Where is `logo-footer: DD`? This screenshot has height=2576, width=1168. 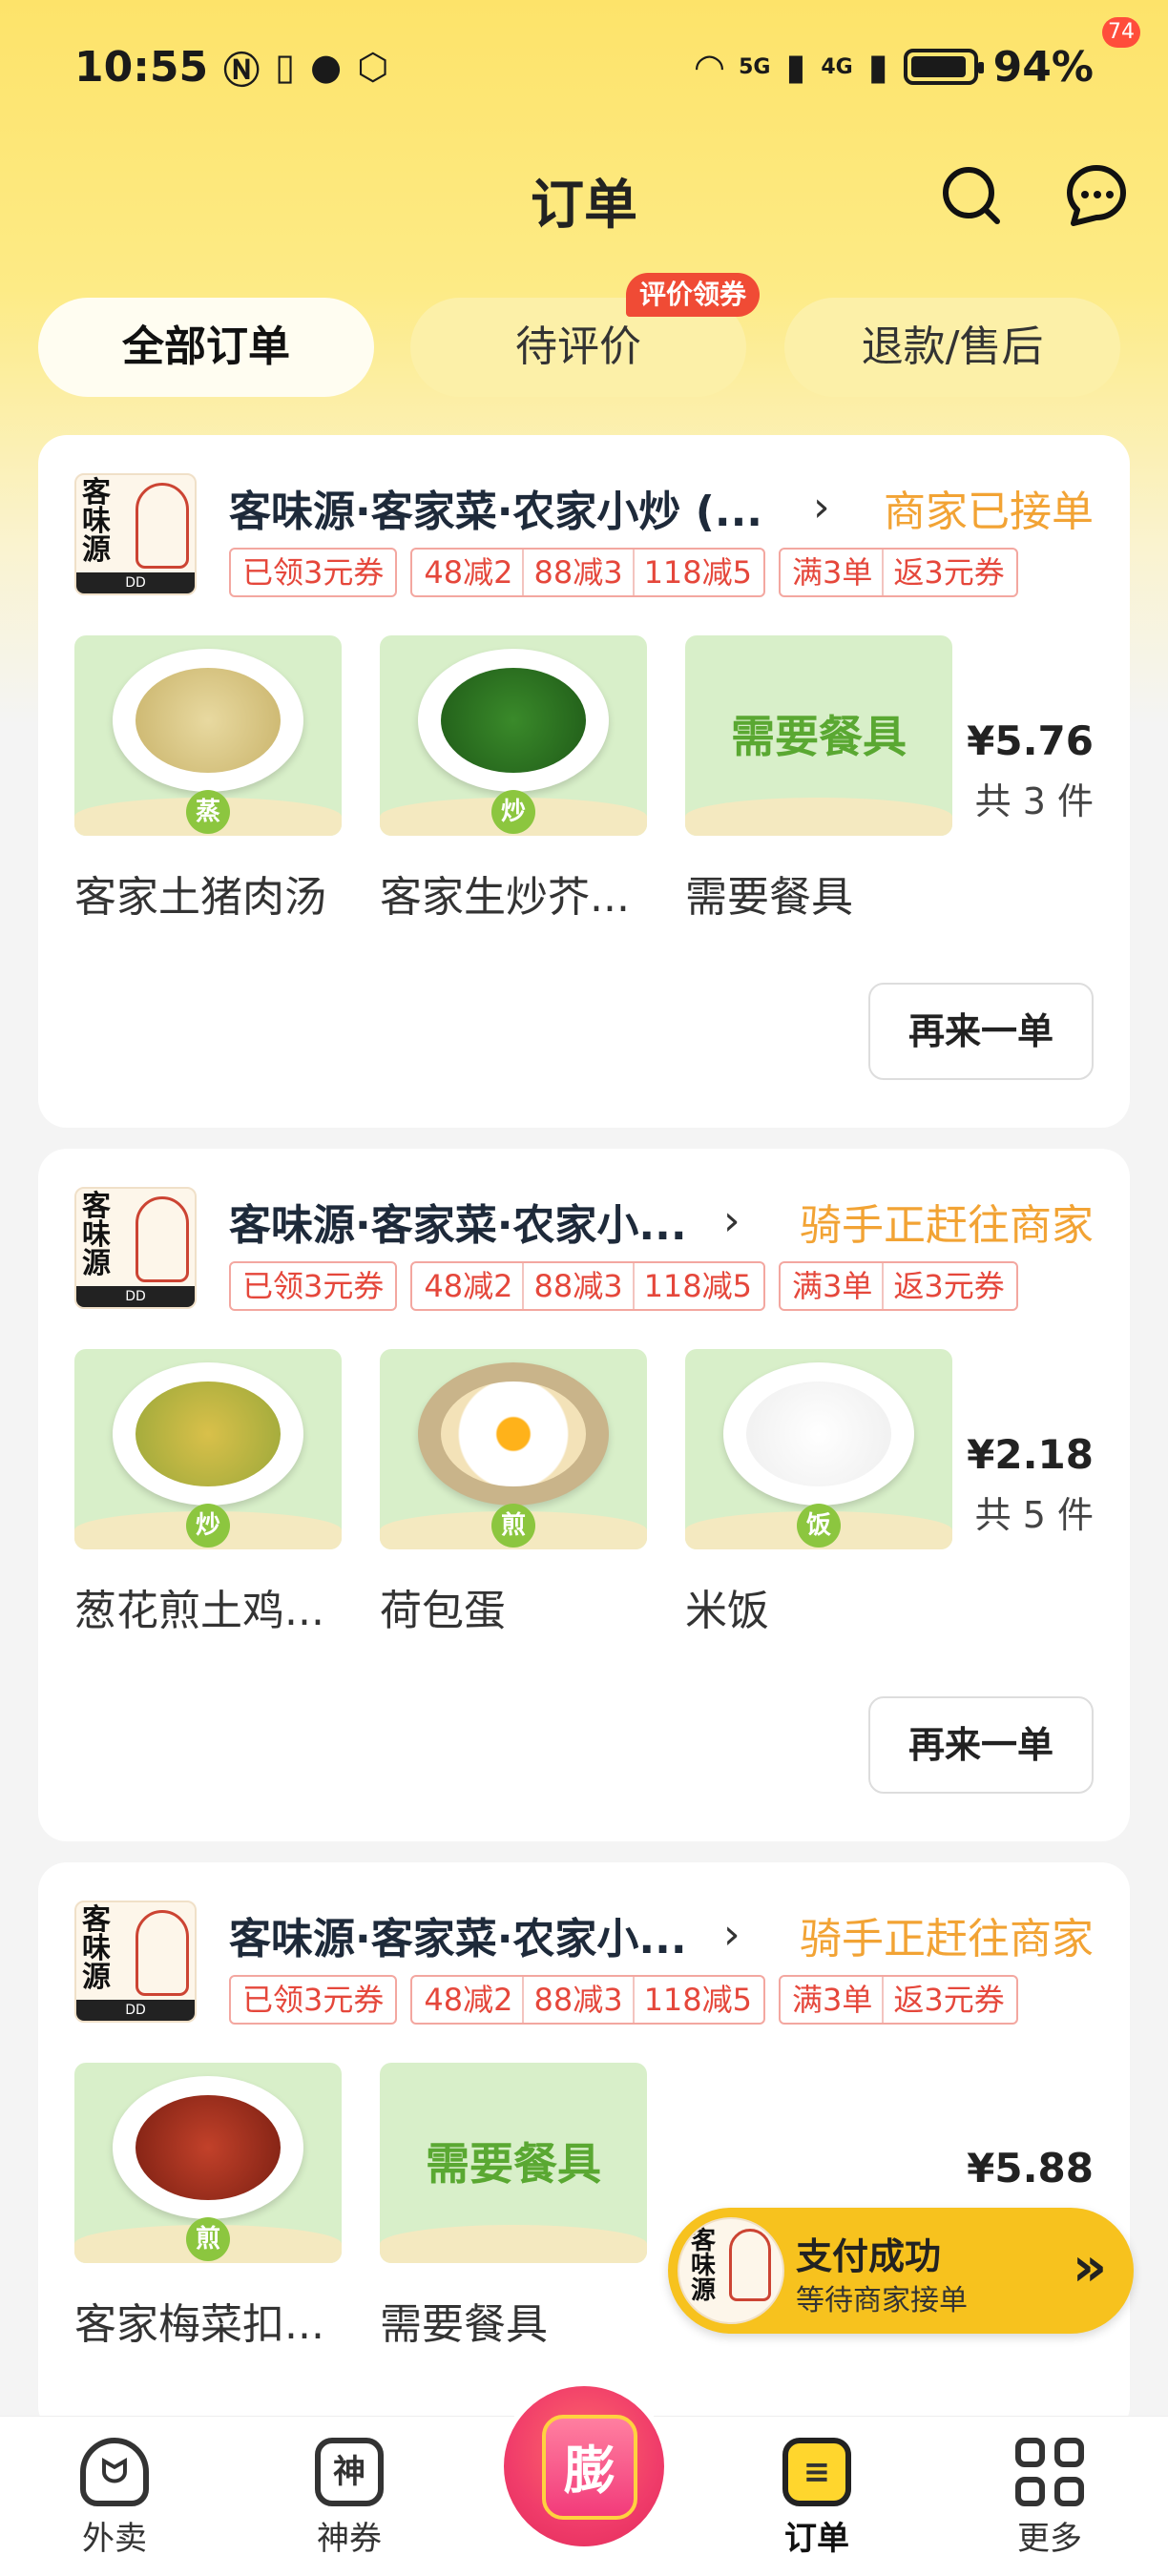 logo-footer: DD is located at coordinates (135, 1296).